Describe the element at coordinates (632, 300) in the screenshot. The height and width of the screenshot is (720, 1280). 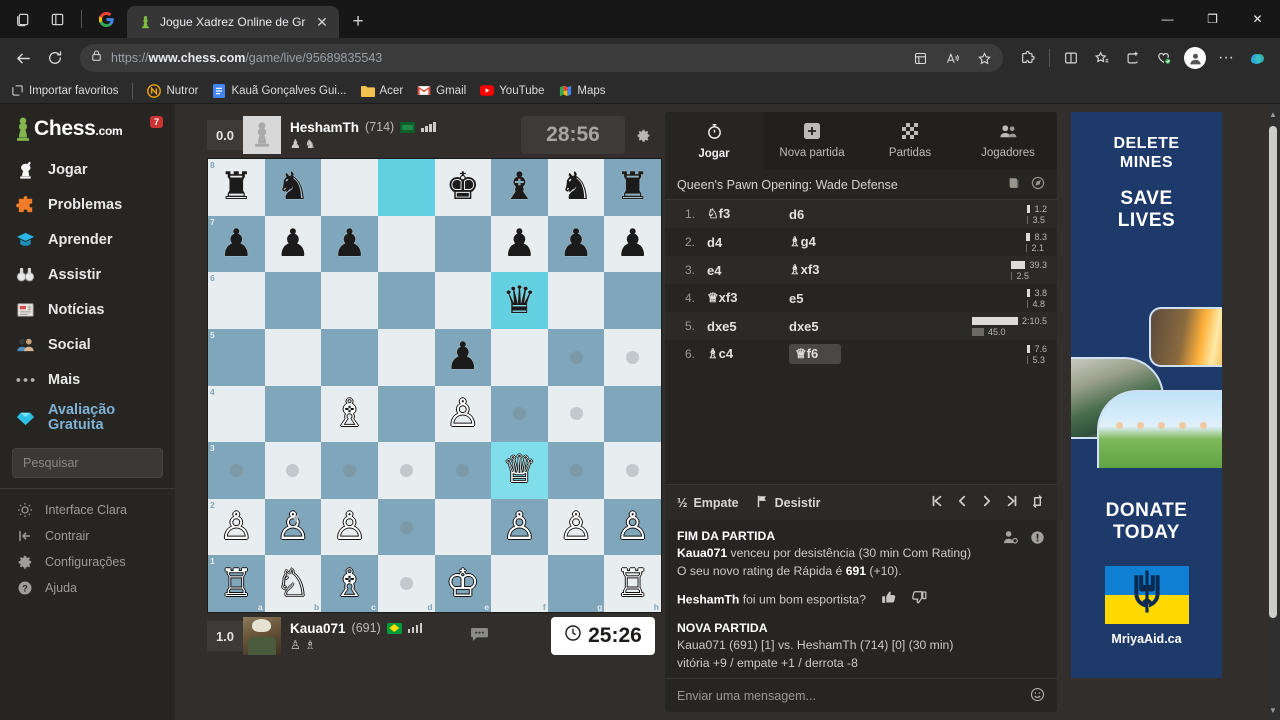
I see `board-square-h6` at that location.